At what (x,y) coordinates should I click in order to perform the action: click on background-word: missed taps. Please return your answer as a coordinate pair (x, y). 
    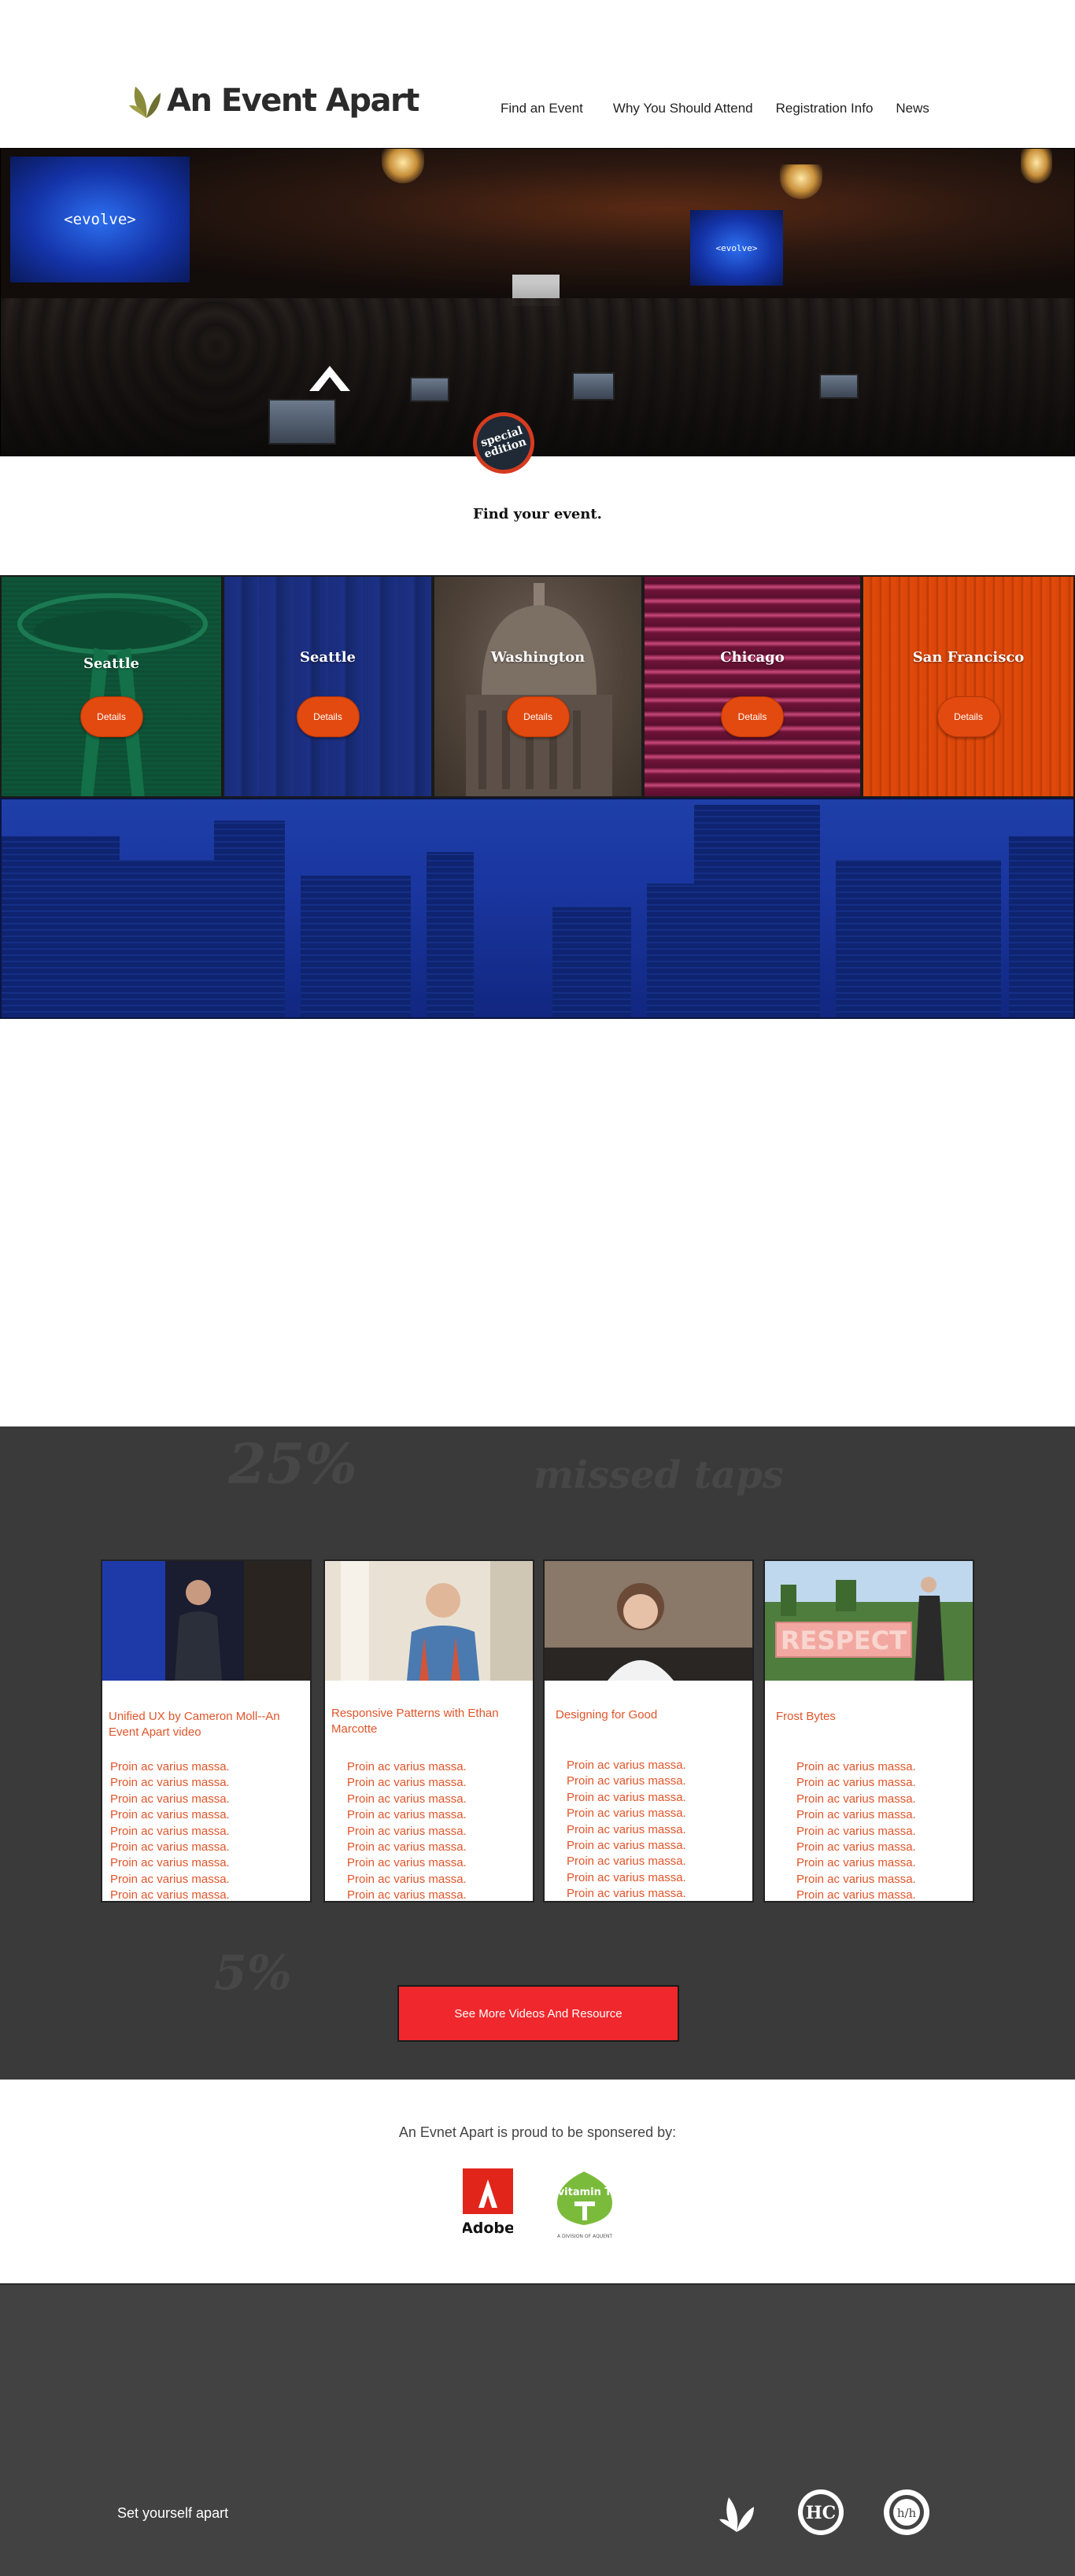
    Looking at the image, I should click on (659, 1475).